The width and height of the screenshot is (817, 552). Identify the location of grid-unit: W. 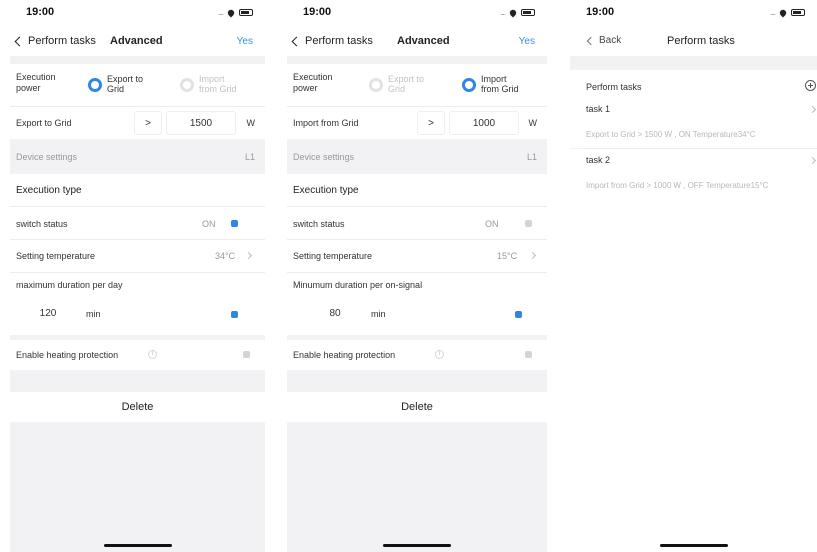
(251, 123).